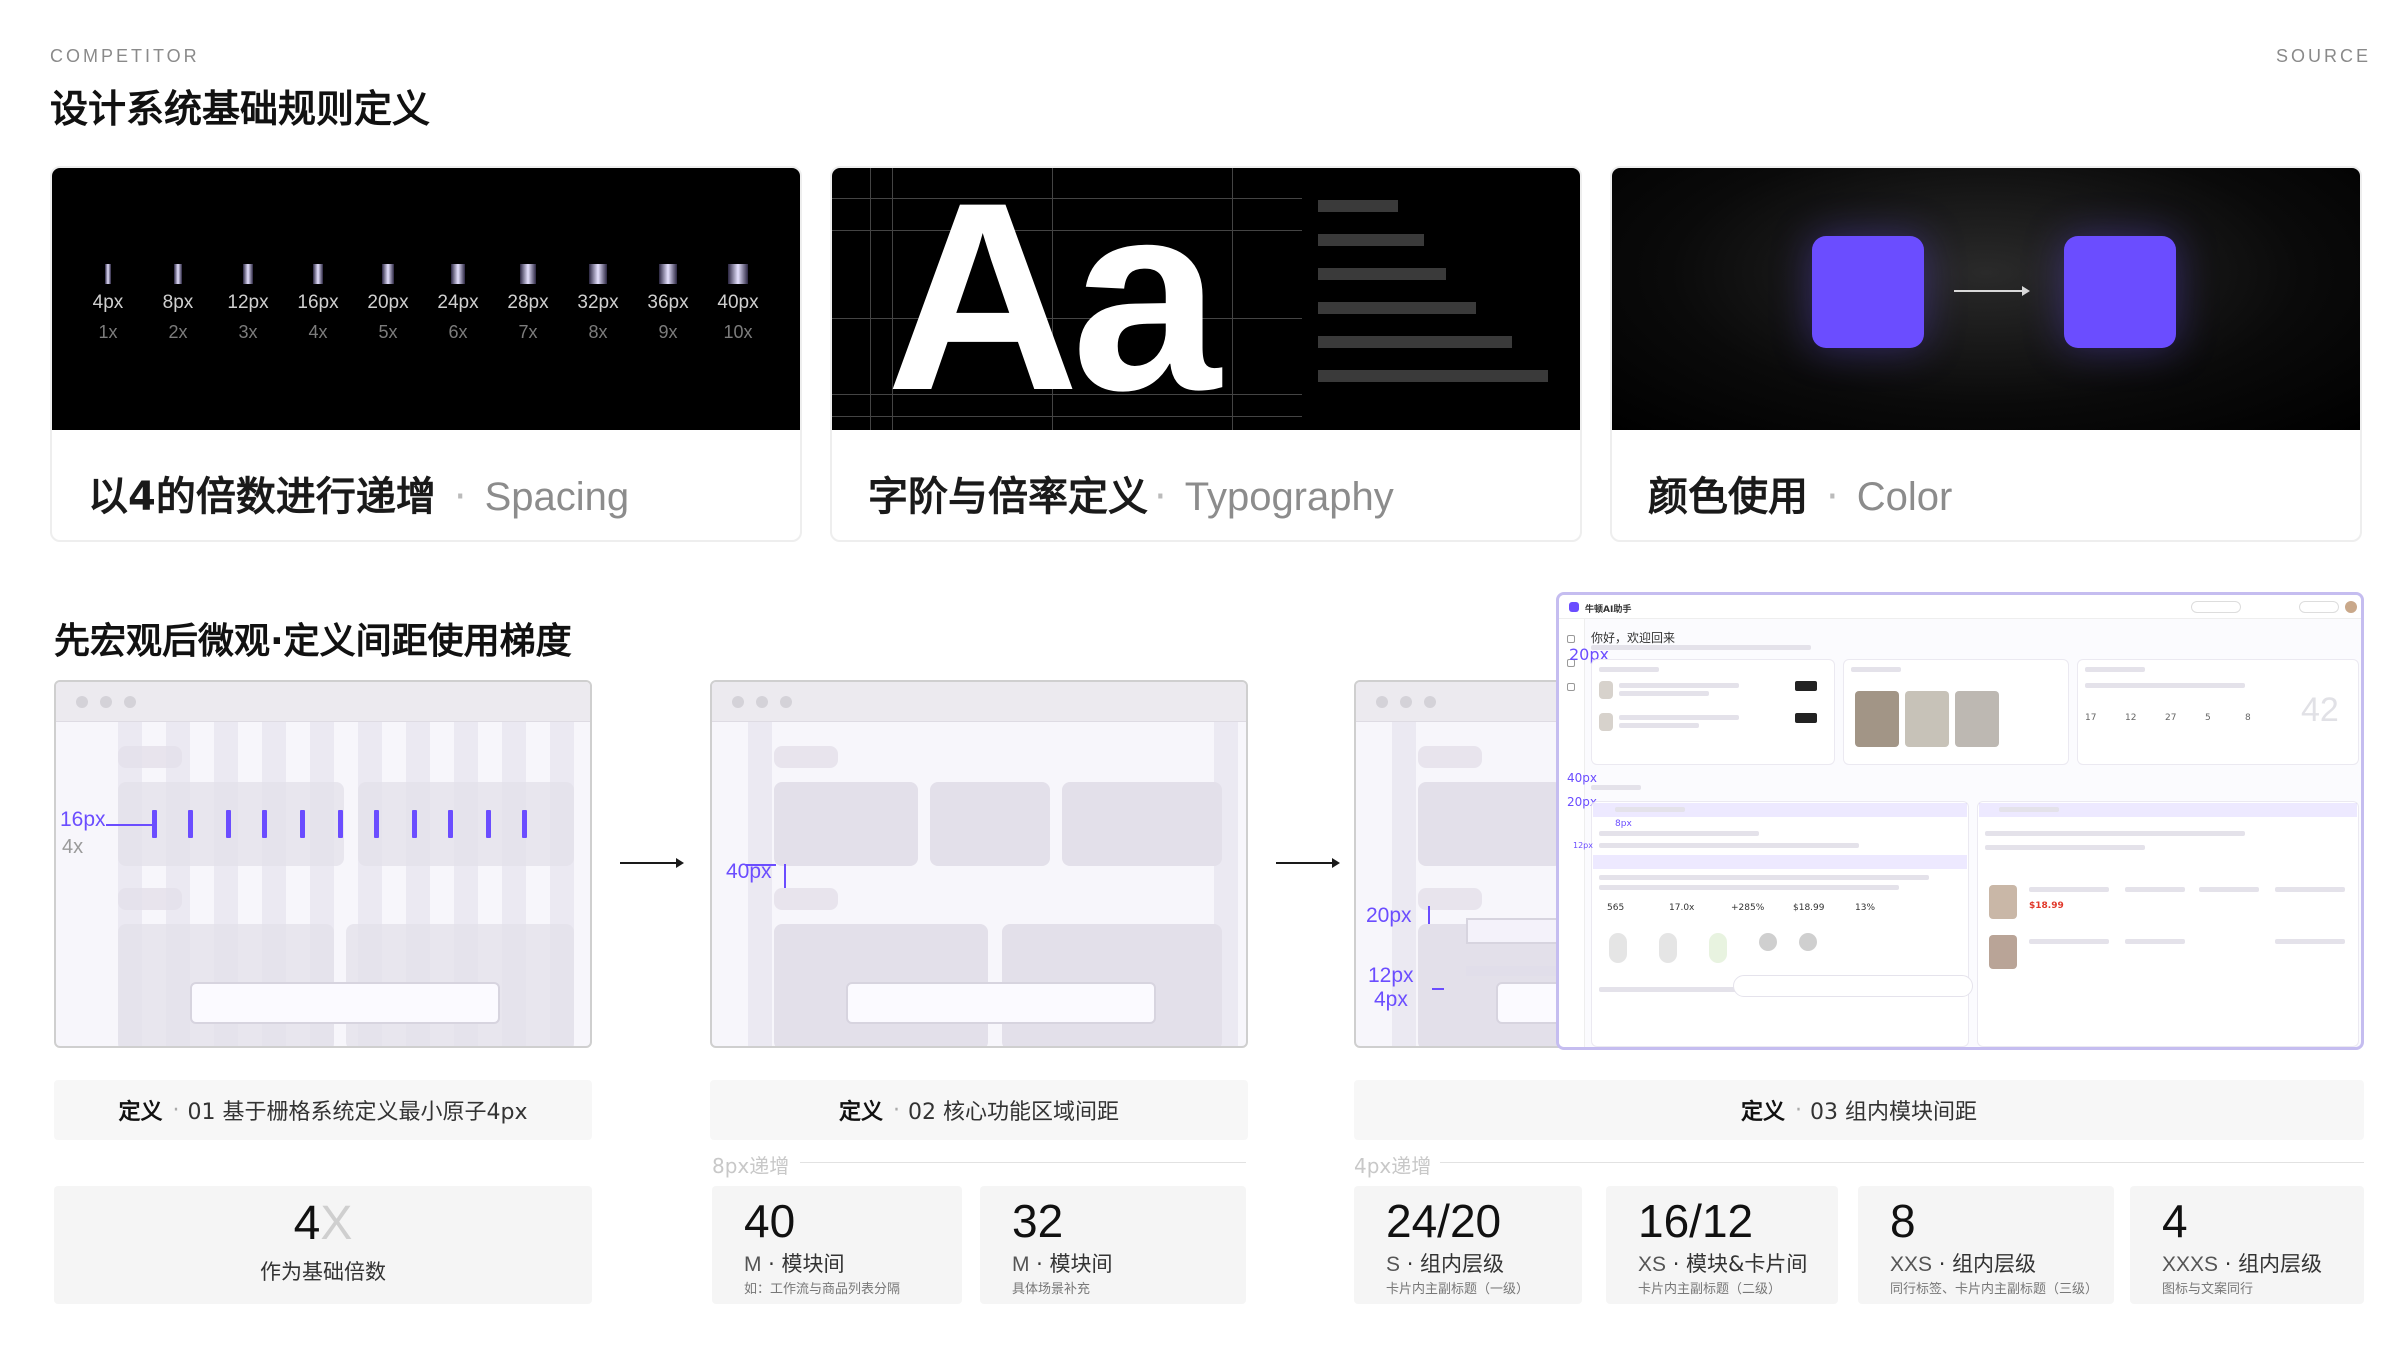 The image size is (2400, 1350). Describe the element at coordinates (458, 302) in the screenshot. I see `spacing-px-label: 24px` at that location.